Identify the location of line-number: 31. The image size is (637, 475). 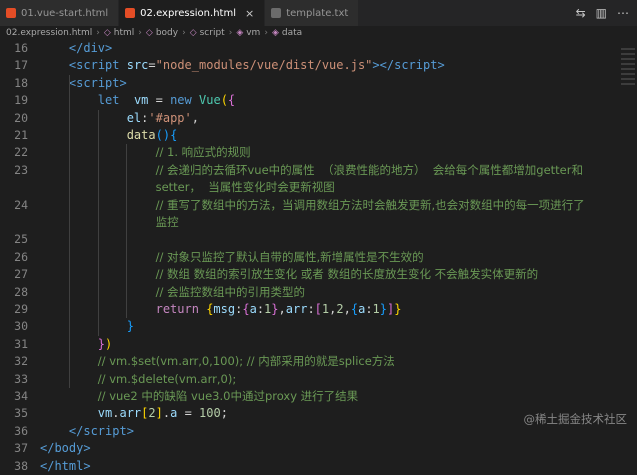
(21, 343).